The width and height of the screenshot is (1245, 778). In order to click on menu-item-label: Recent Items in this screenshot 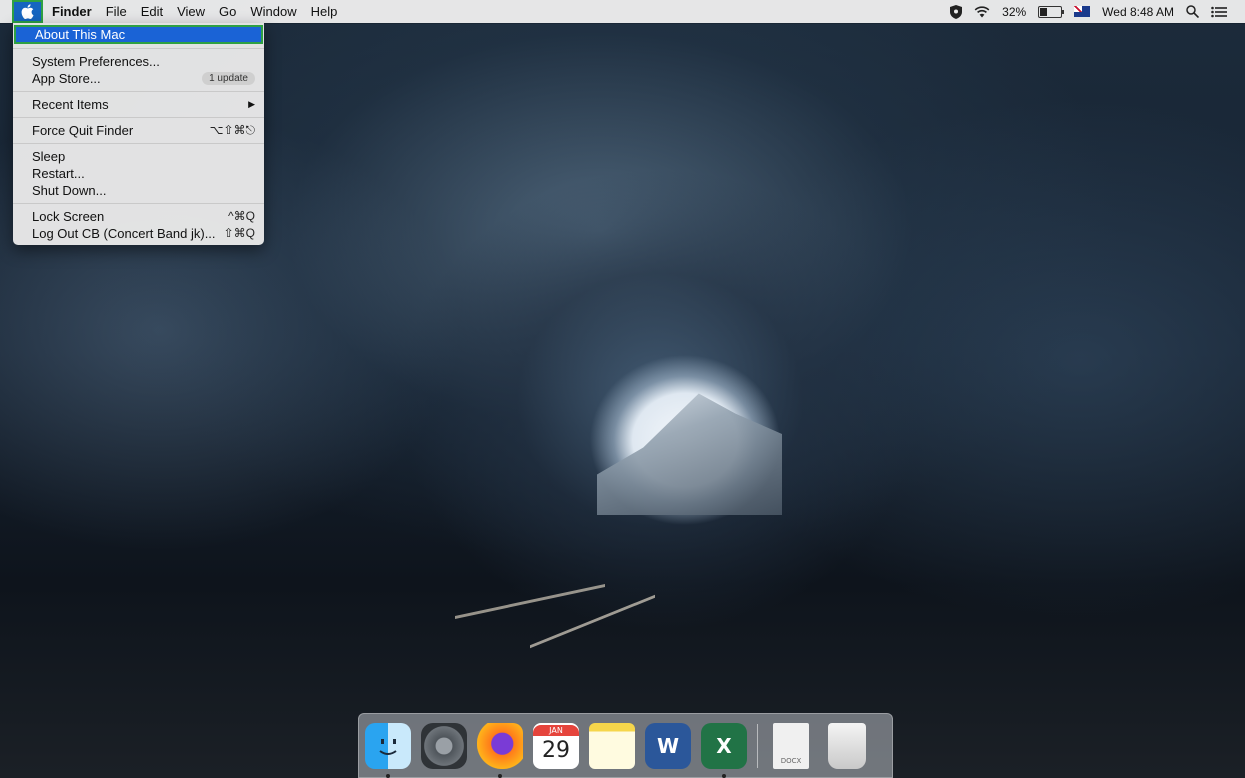, I will do `click(70, 104)`.